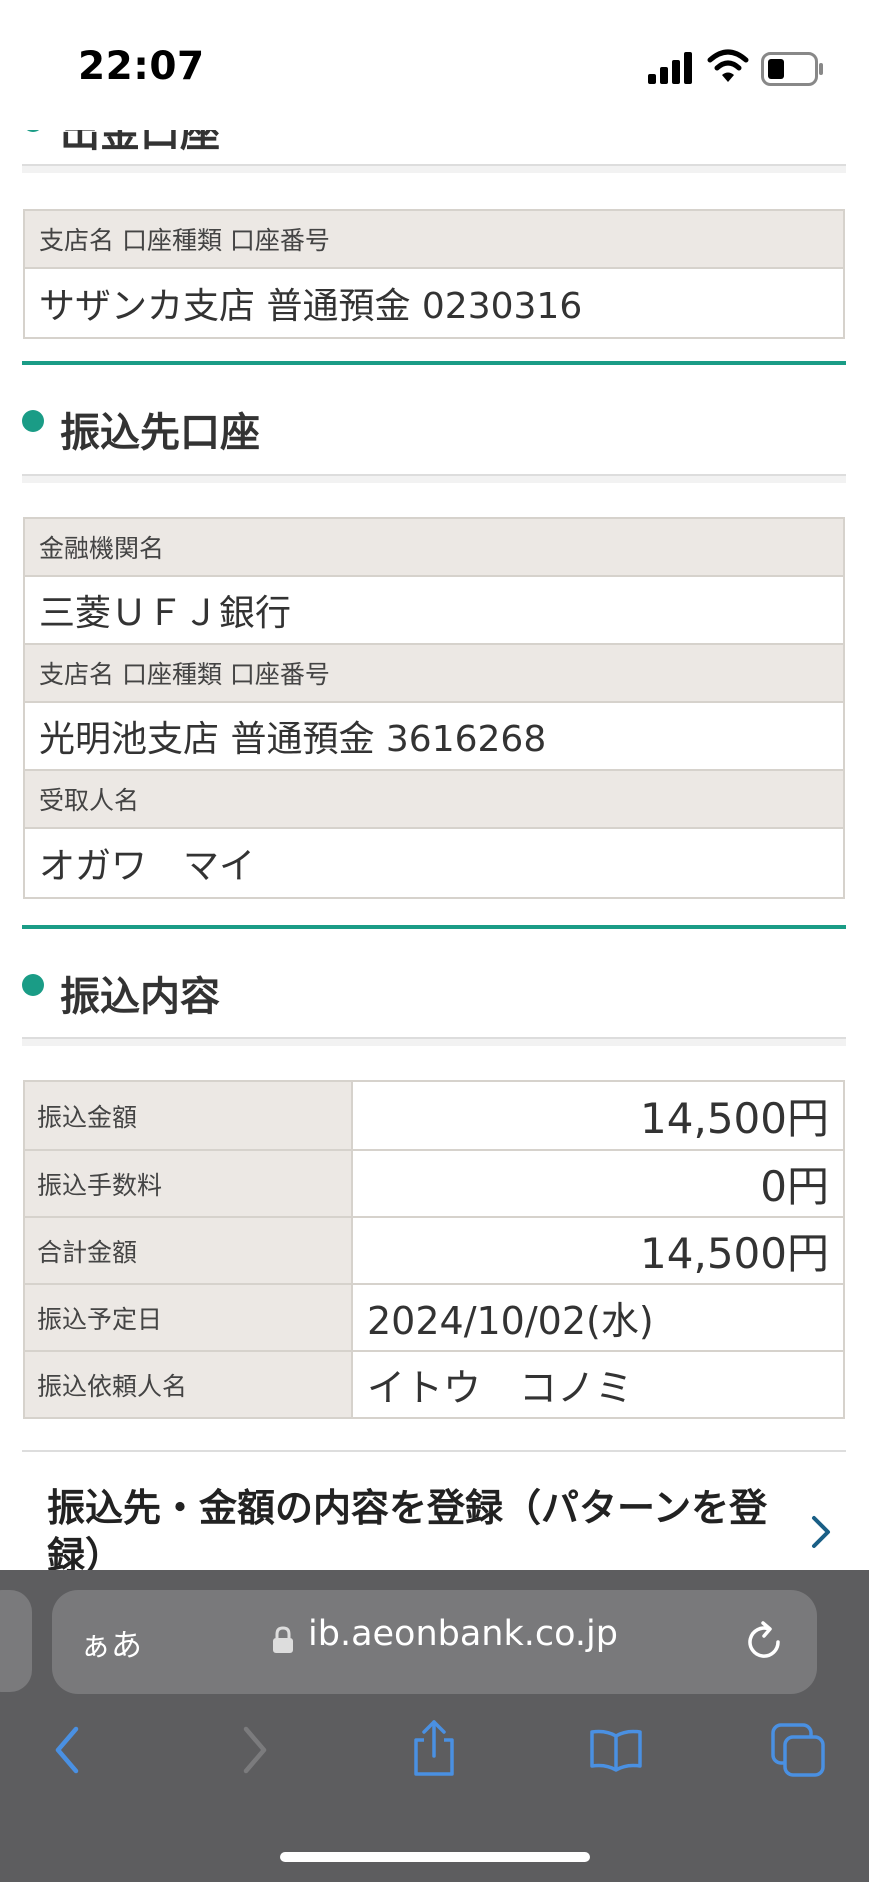 This screenshot has width=869, height=1882. I want to click on tabs-icon, so click(798, 1750).